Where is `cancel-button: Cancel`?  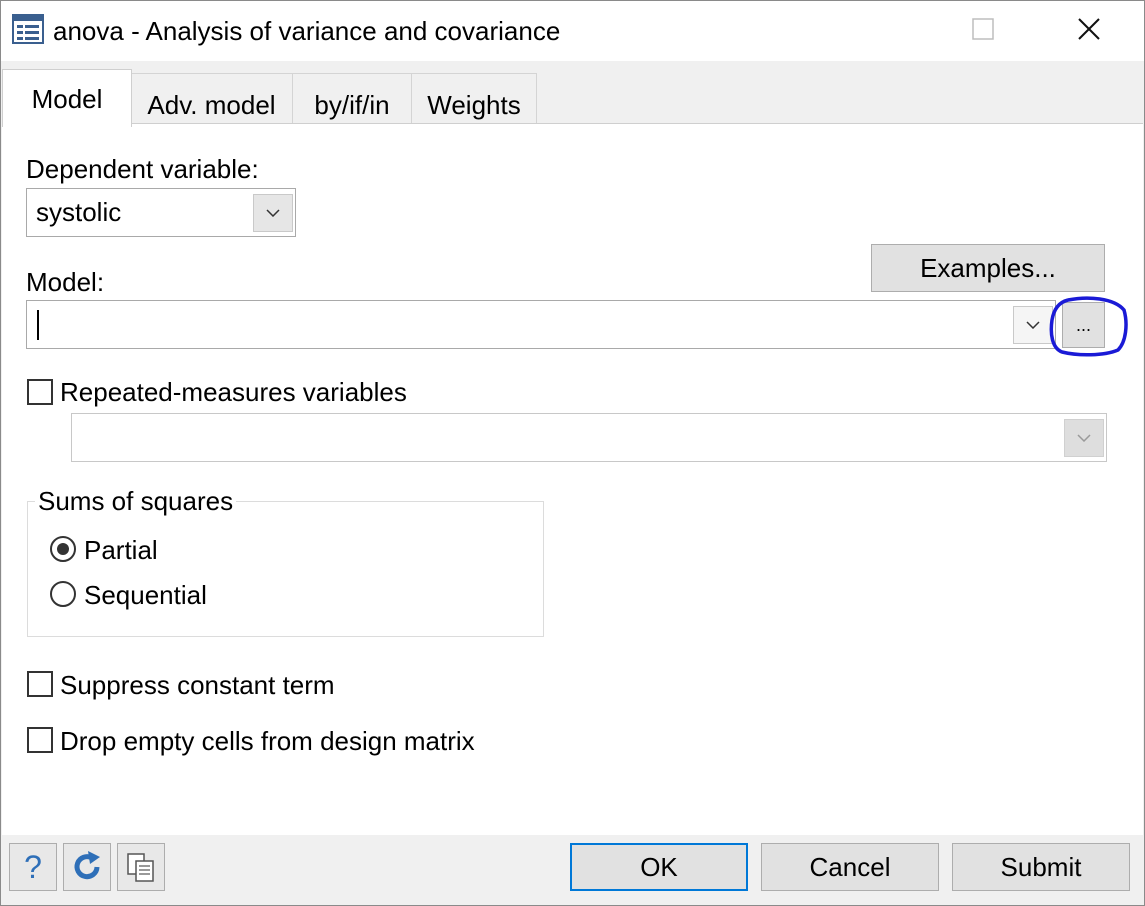 cancel-button: Cancel is located at coordinates (850, 867).